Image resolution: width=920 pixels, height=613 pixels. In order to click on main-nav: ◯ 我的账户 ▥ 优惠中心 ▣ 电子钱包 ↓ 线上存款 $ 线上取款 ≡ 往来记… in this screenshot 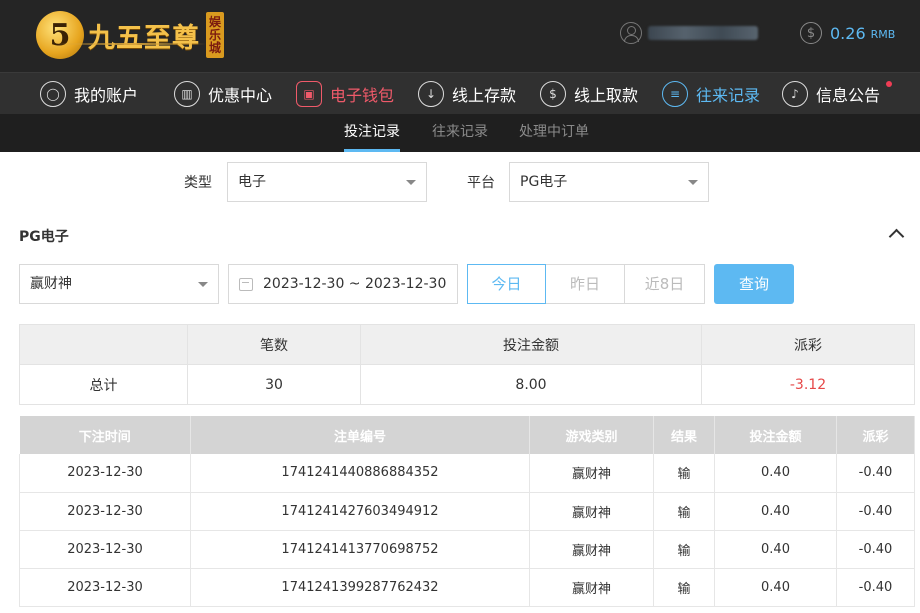, I will do `click(460, 93)`.